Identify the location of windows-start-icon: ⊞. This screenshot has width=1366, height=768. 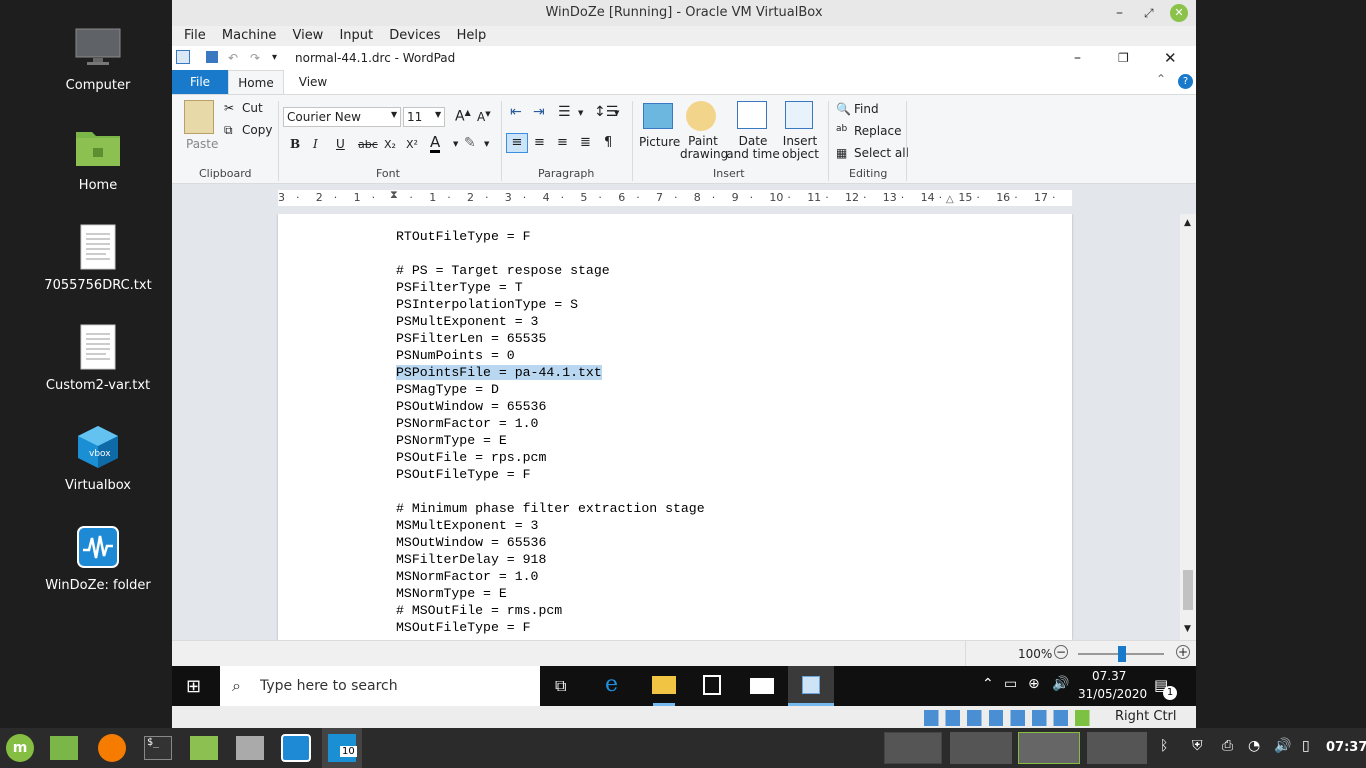
(193, 686).